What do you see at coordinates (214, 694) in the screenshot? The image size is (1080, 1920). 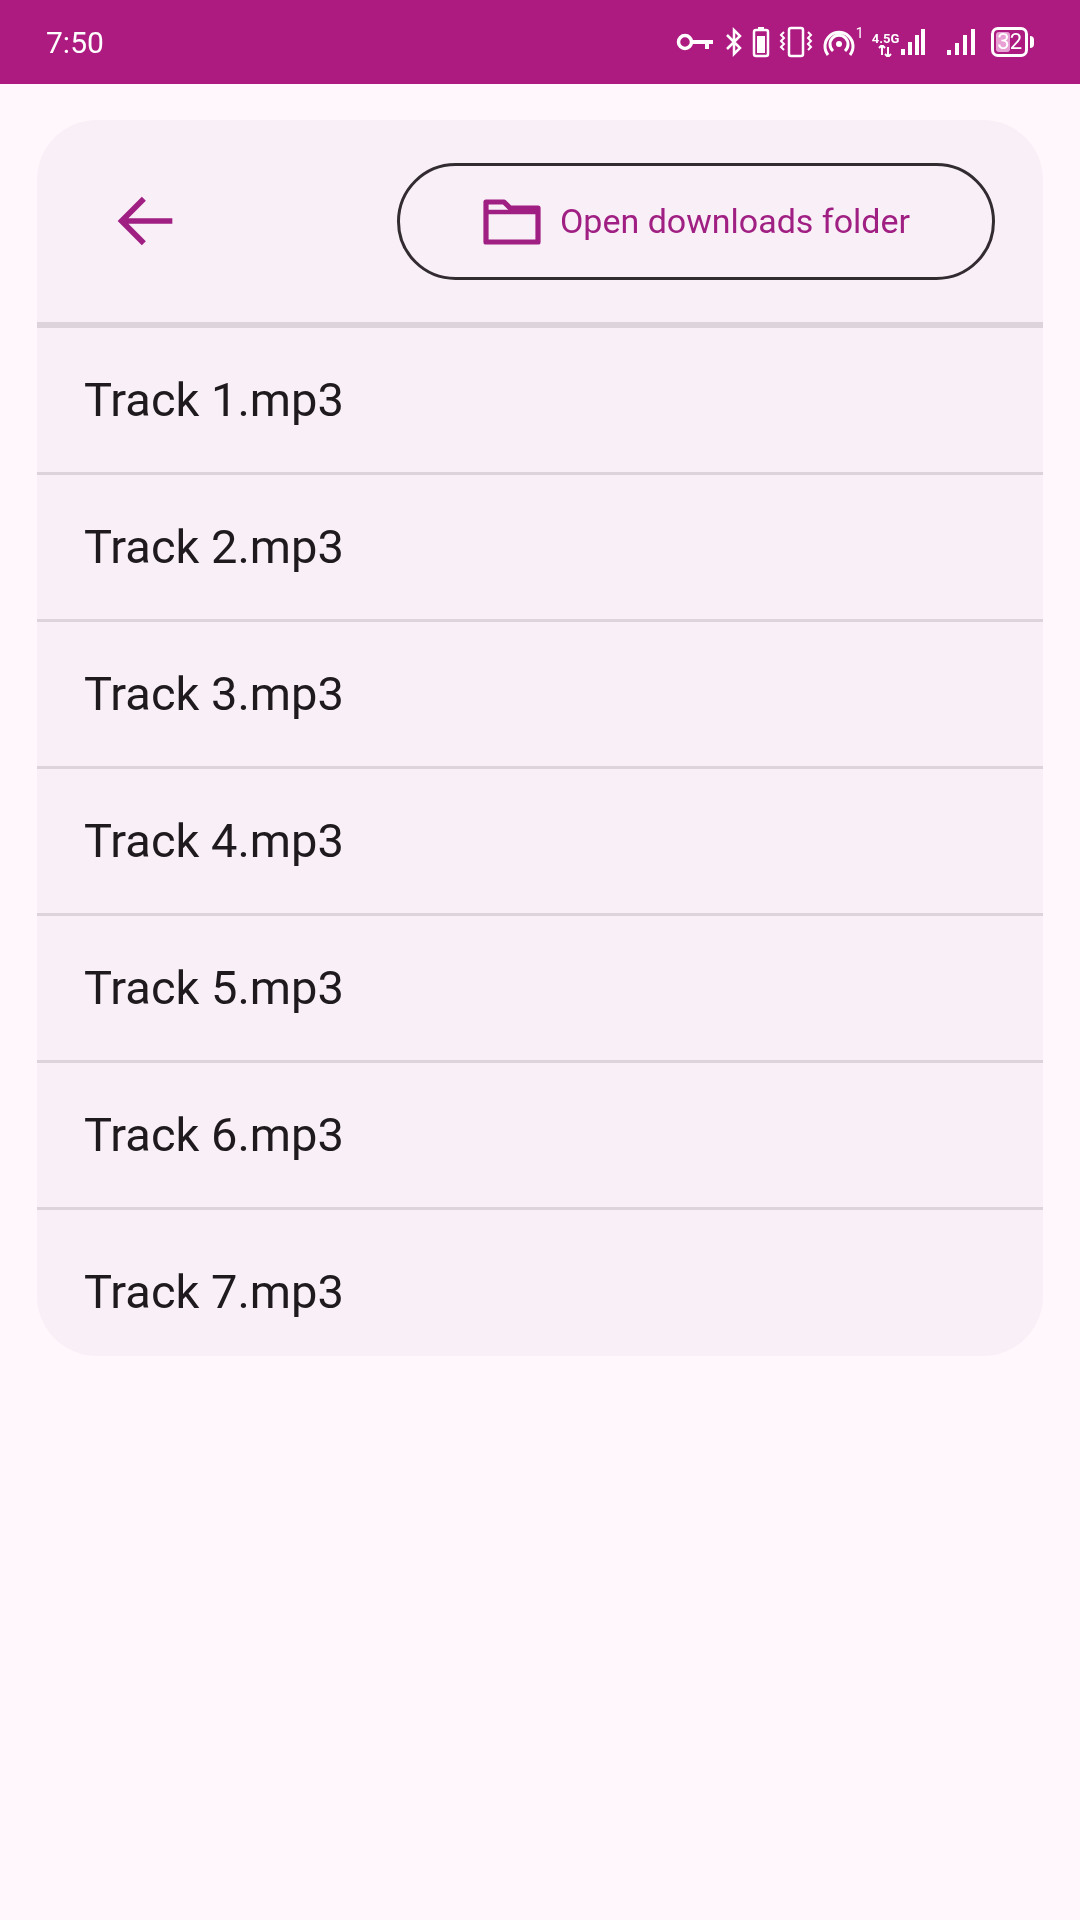 I see `file-name: Track 3.mp3` at bounding box center [214, 694].